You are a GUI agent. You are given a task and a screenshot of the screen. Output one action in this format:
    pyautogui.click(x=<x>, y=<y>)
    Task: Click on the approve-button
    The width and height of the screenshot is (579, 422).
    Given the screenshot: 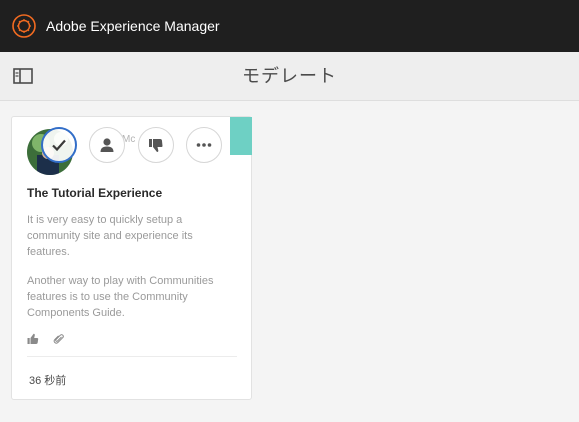 What is the action you would take?
    pyautogui.click(x=59, y=145)
    